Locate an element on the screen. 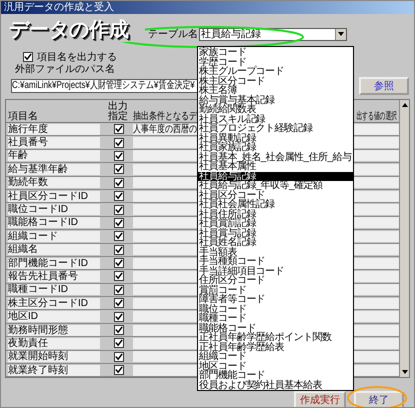  field-name-cell: 就業終了時刻 is located at coordinates (54, 370).